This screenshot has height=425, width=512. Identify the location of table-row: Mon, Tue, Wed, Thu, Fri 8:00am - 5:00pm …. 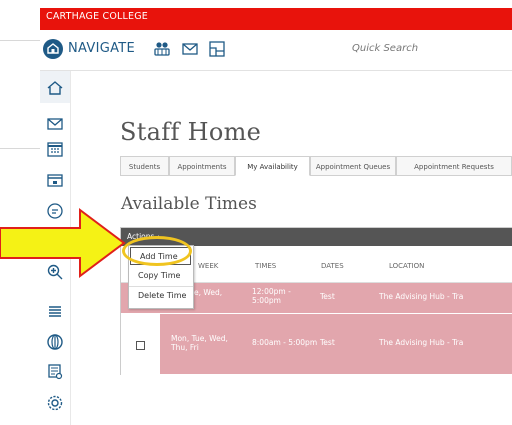
(316, 344).